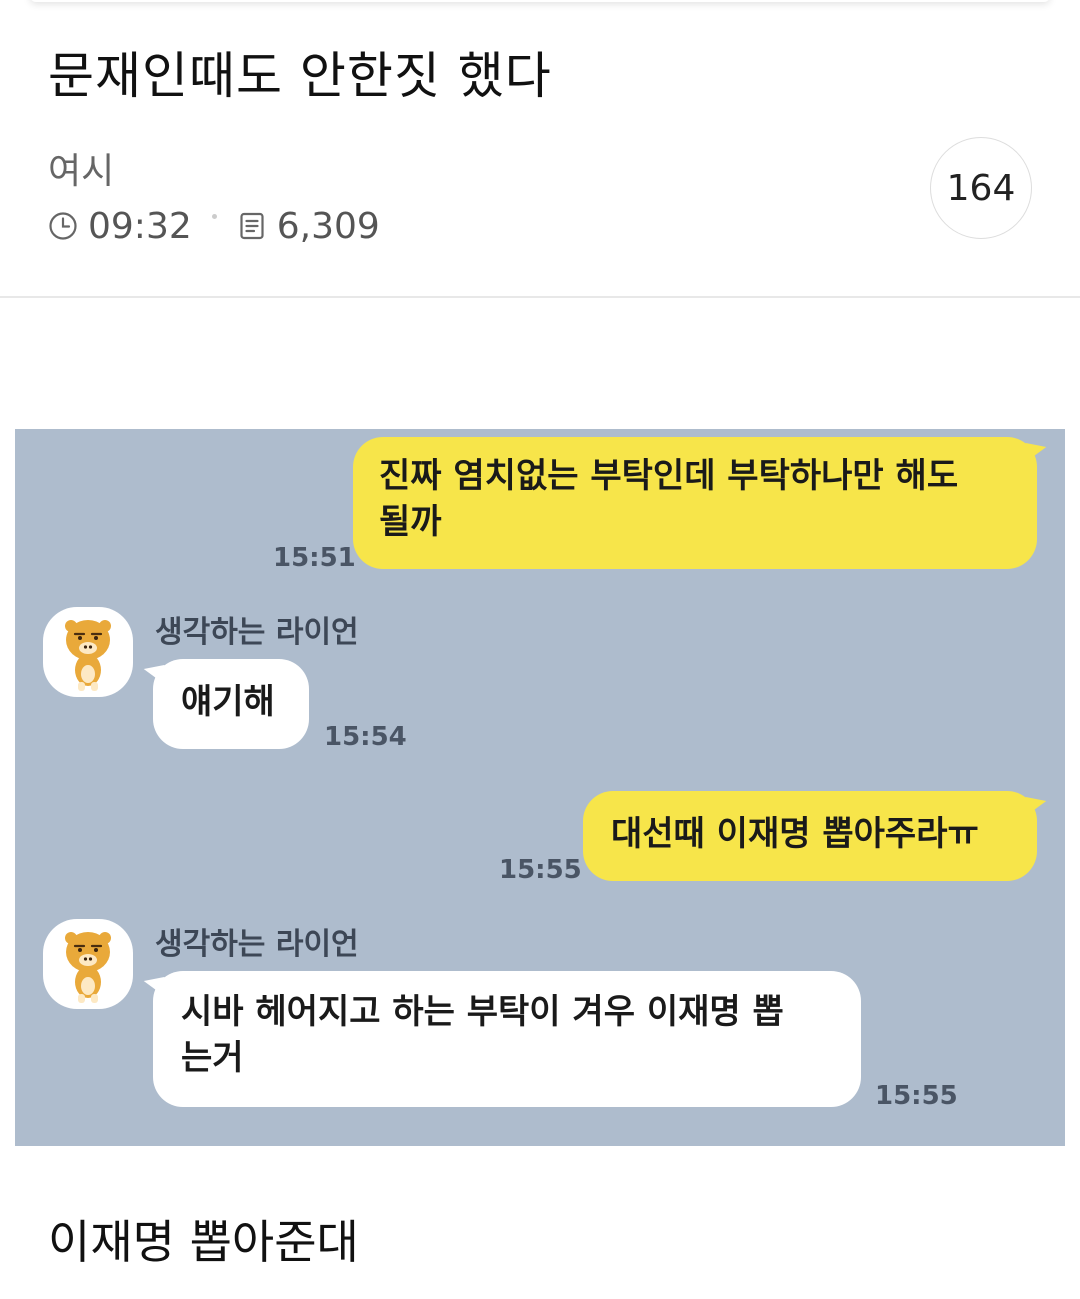  Describe the element at coordinates (981, 188) in the screenshot. I see `comment-count-button: 164` at that location.